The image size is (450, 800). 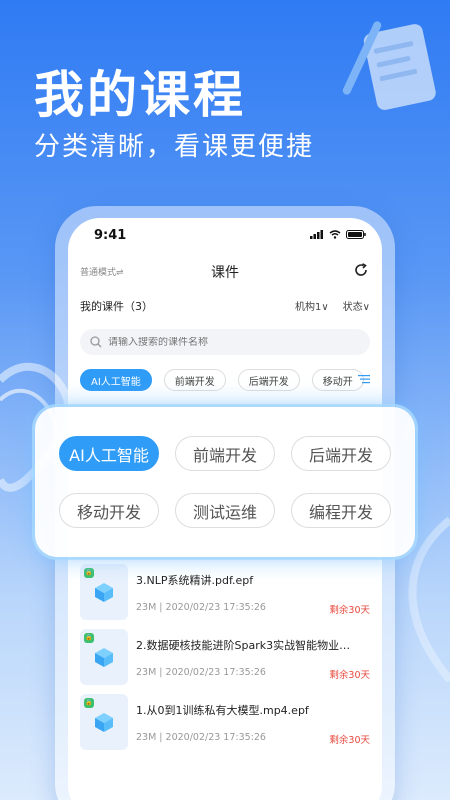 What do you see at coordinates (222, 710) in the screenshot?
I see `course-title: 1.从0到1训练私有大模型.mp4.epf` at bounding box center [222, 710].